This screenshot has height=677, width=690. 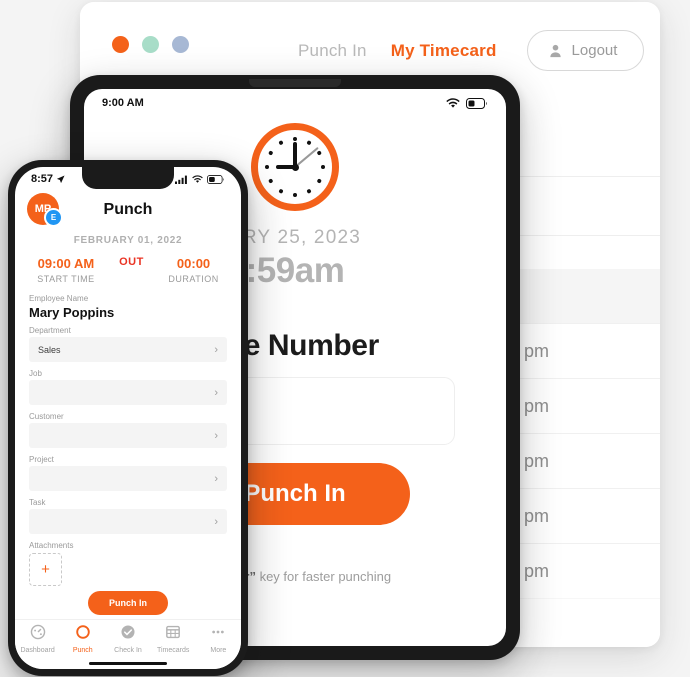 What do you see at coordinates (83, 632) in the screenshot?
I see `circle-icon` at bounding box center [83, 632].